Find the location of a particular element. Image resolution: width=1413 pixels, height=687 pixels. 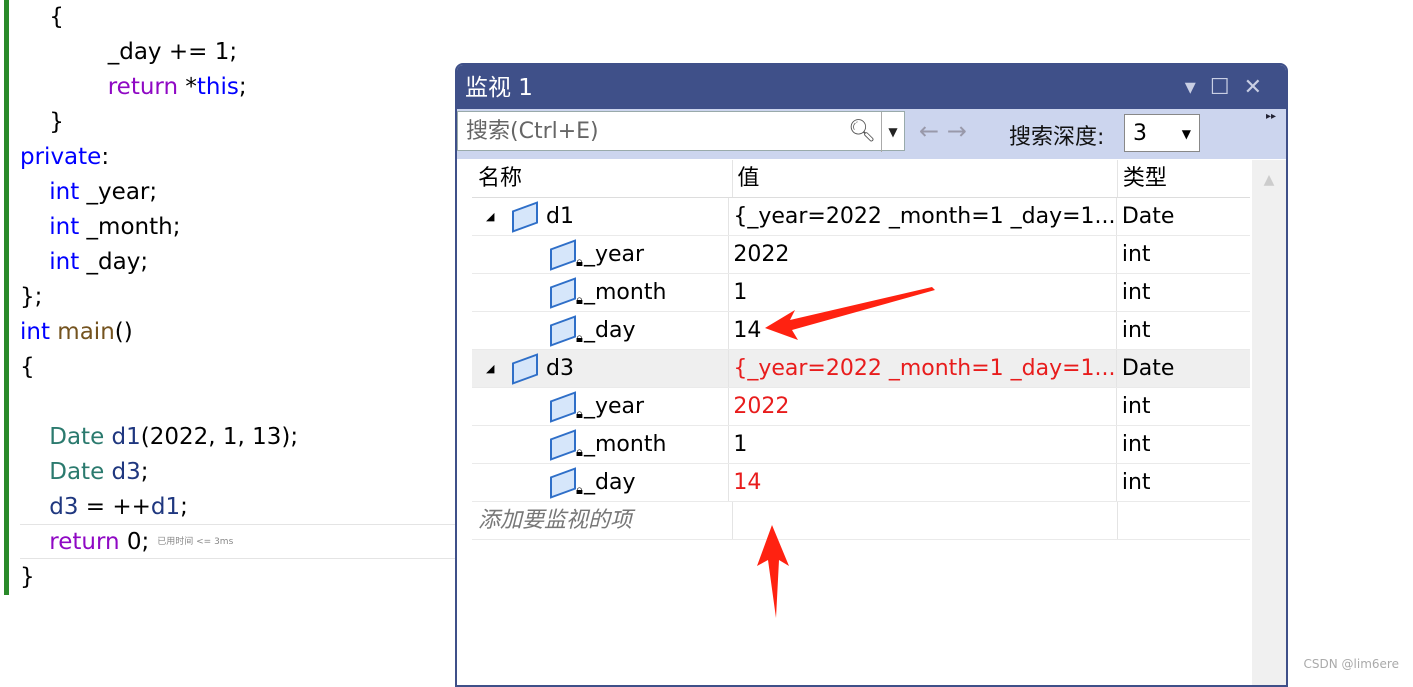

annotation-arrow-horizontal is located at coordinates (850, 313).